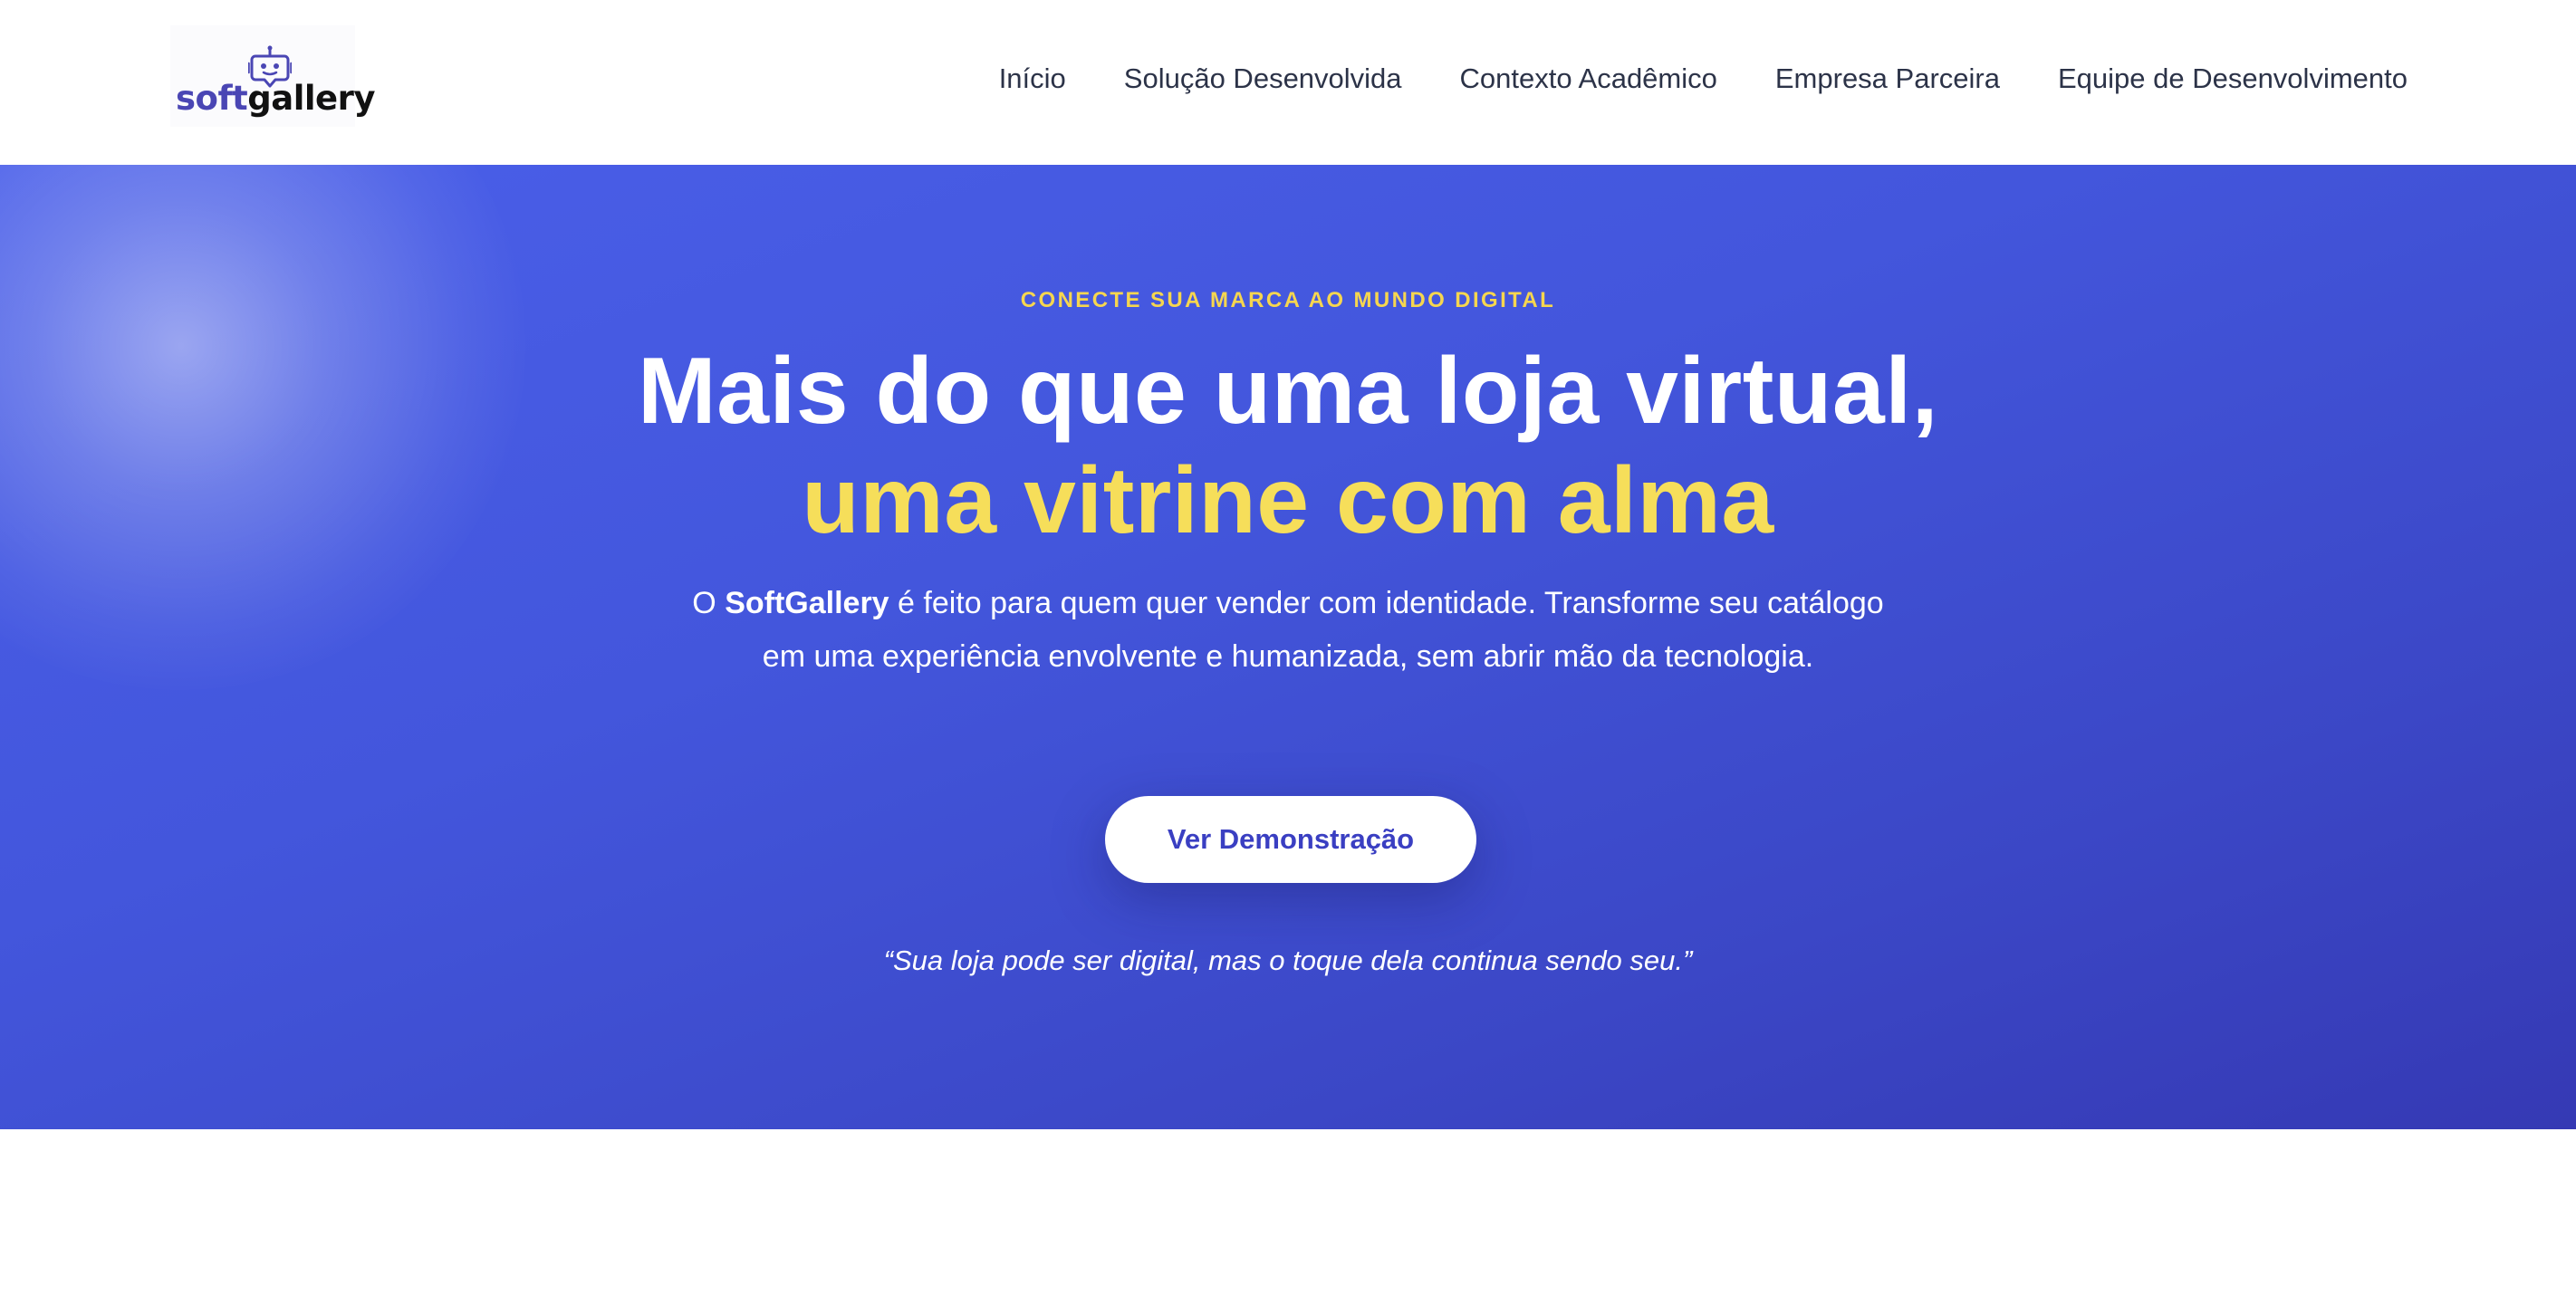  What do you see at coordinates (2233, 78) in the screenshot?
I see `nav-link-equipe: Equipe de Desenvolvimento` at bounding box center [2233, 78].